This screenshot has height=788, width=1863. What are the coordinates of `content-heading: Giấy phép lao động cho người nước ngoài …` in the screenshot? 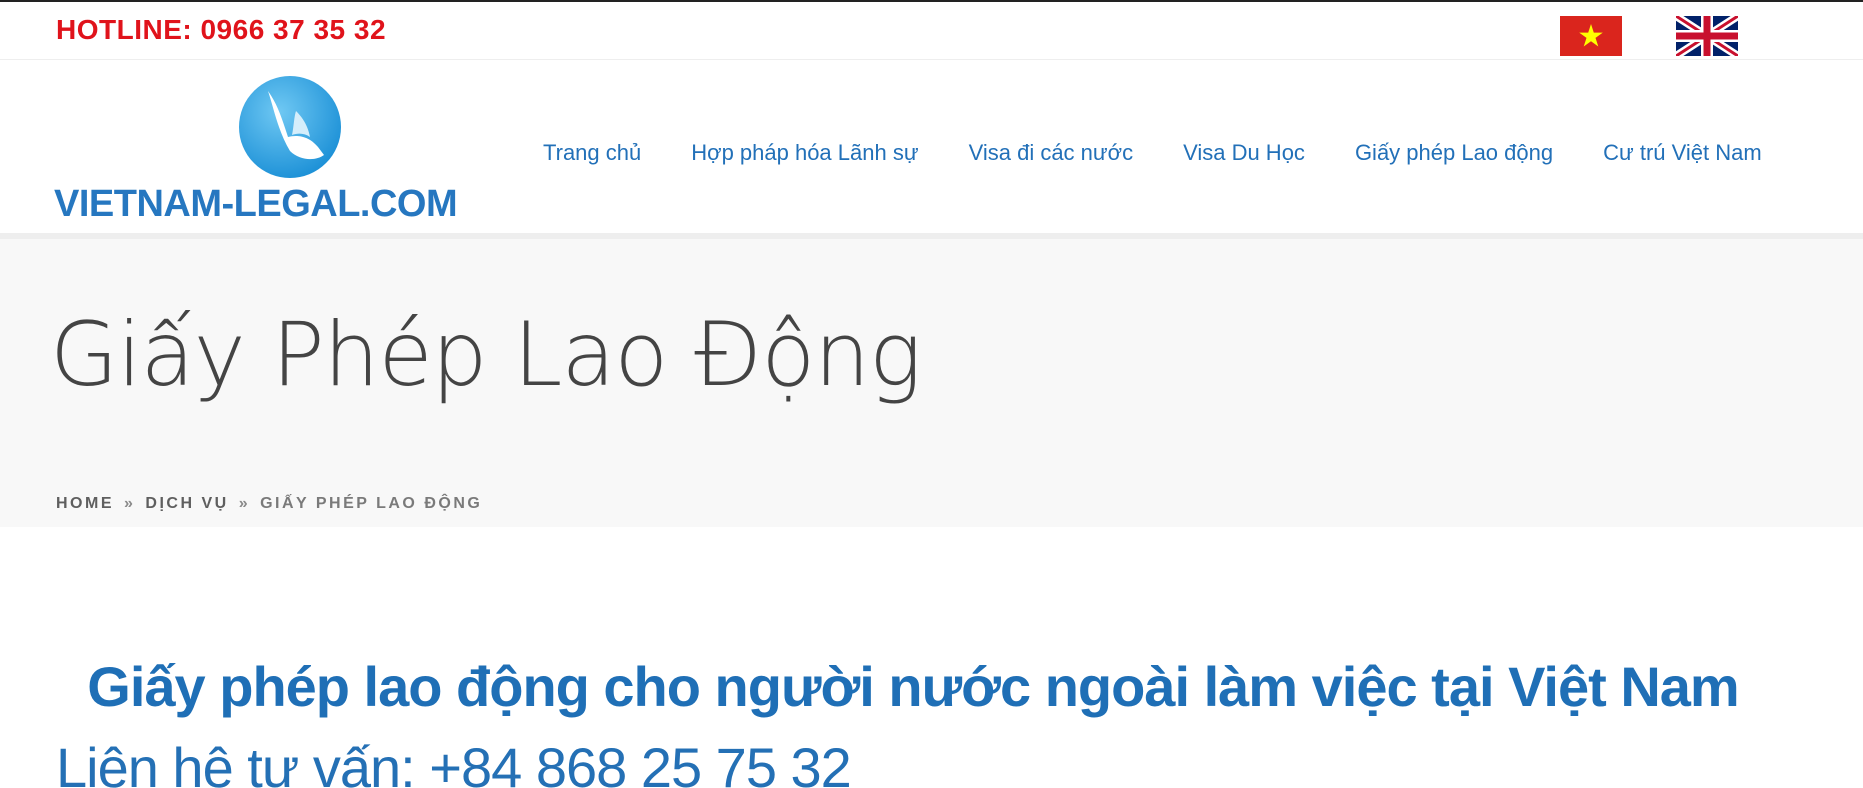 It's located at (913, 686).